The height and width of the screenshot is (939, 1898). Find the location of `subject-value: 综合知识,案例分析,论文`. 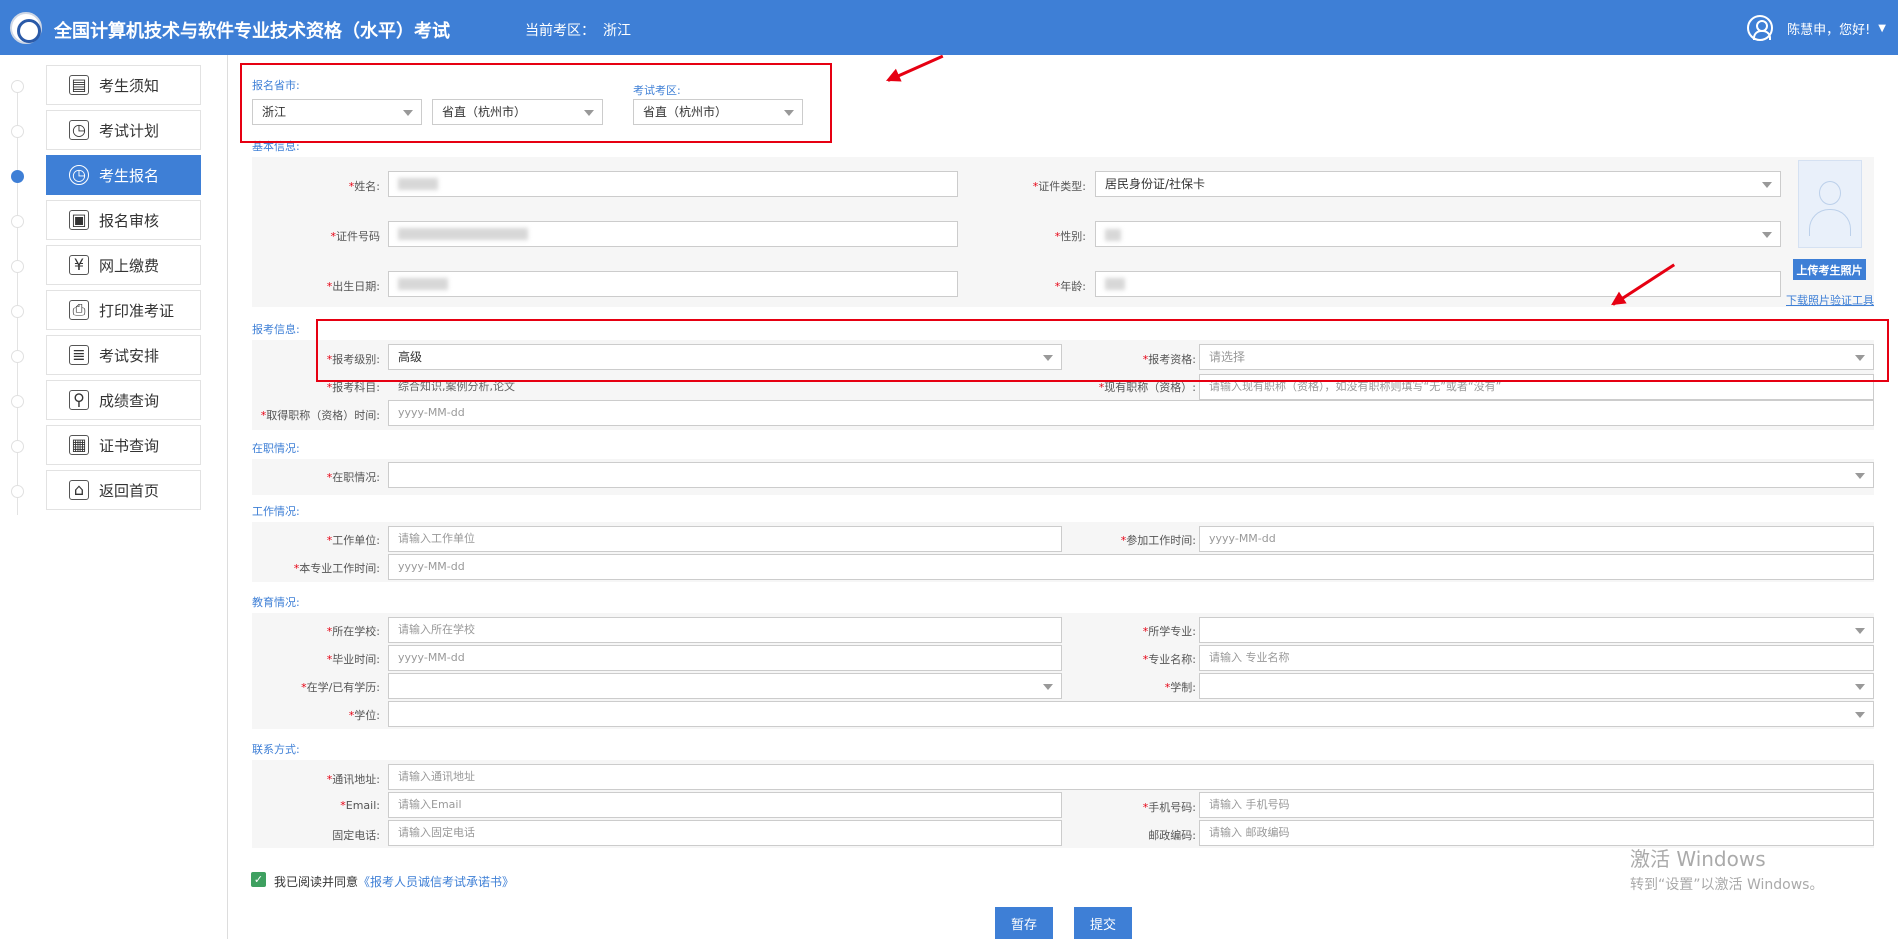

subject-value: 综合知识,案例分析,论文 is located at coordinates (456, 386).